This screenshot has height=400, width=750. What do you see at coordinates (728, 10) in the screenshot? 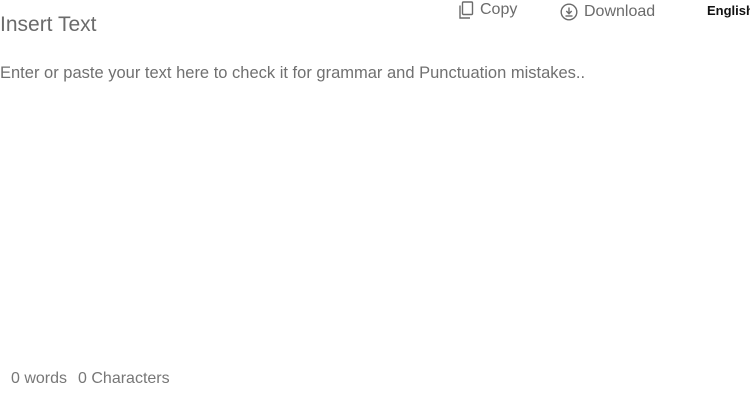
I see `language-select: English` at bounding box center [728, 10].